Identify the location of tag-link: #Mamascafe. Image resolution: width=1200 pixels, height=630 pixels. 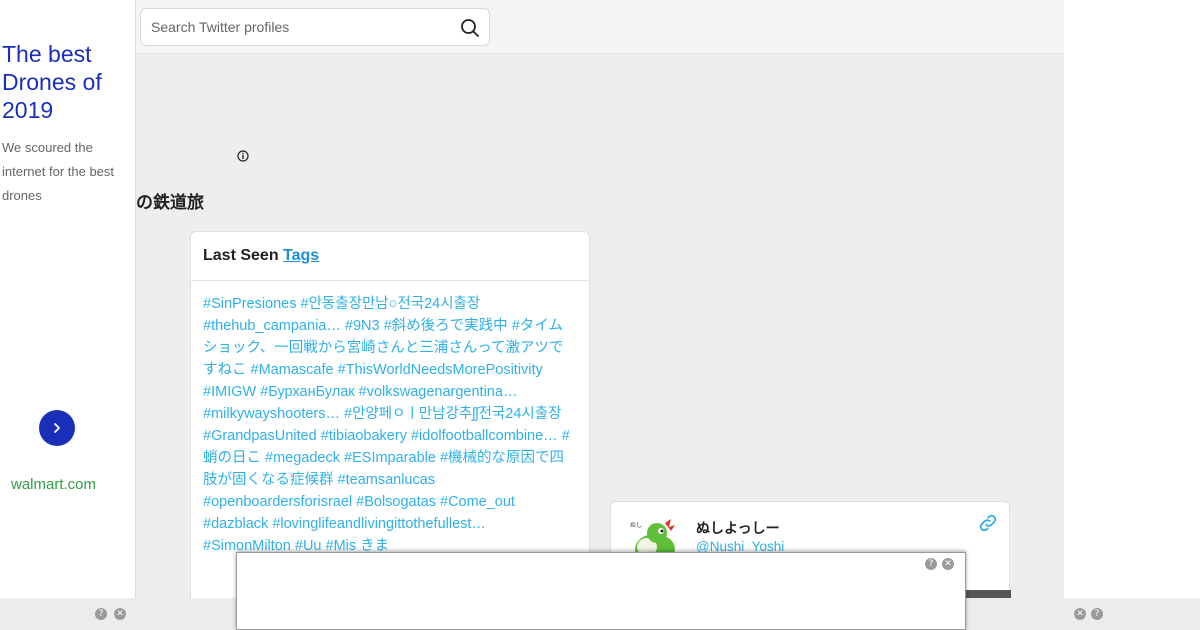
(292, 370).